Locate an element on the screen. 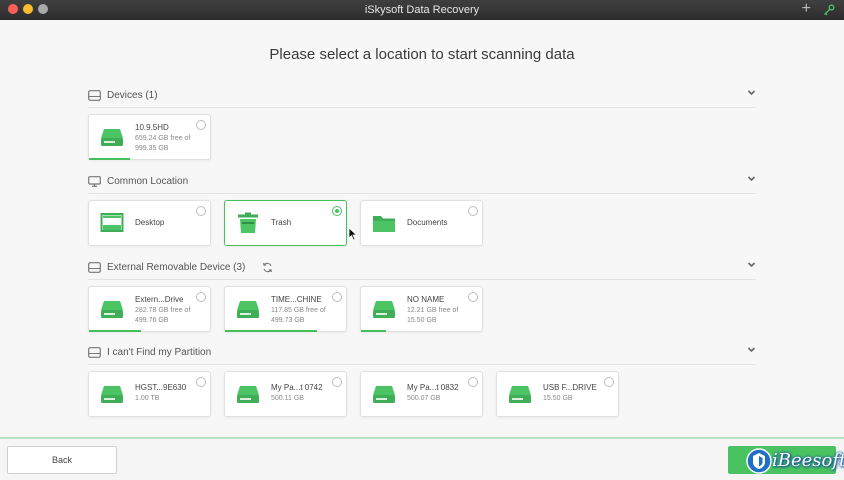 The height and width of the screenshot is (480, 844). section-title: I can't Find my Partition is located at coordinates (159, 352).